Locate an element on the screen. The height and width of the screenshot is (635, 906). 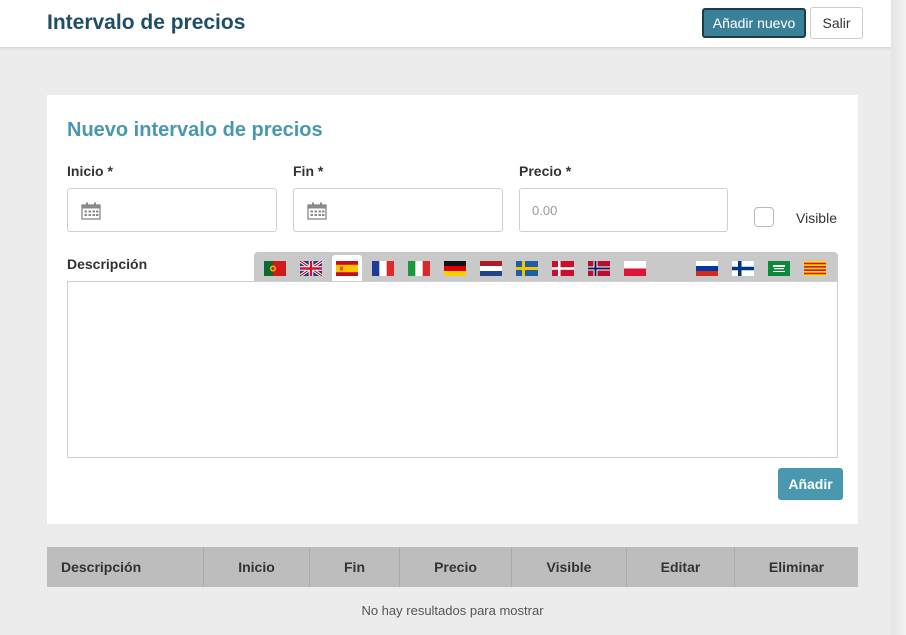
empty-table-message: No hay resultados para mostrar is located at coordinates (452, 610).